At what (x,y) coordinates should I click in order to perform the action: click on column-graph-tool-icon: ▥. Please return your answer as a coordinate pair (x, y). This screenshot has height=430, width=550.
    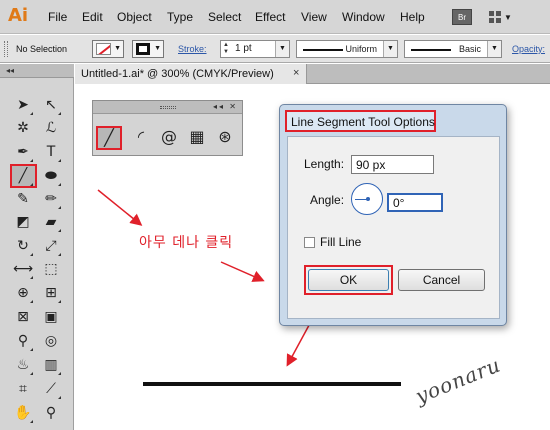
    Looking at the image, I should click on (51, 365).